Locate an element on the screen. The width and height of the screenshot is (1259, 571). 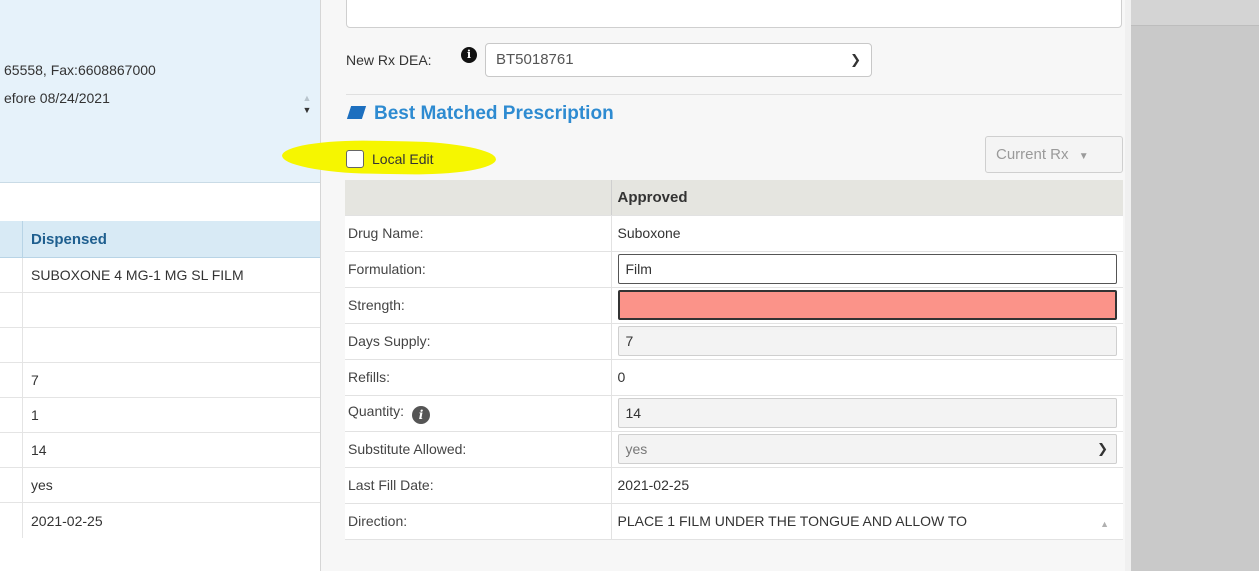
table-row: Refills: 0 is located at coordinates (734, 377).